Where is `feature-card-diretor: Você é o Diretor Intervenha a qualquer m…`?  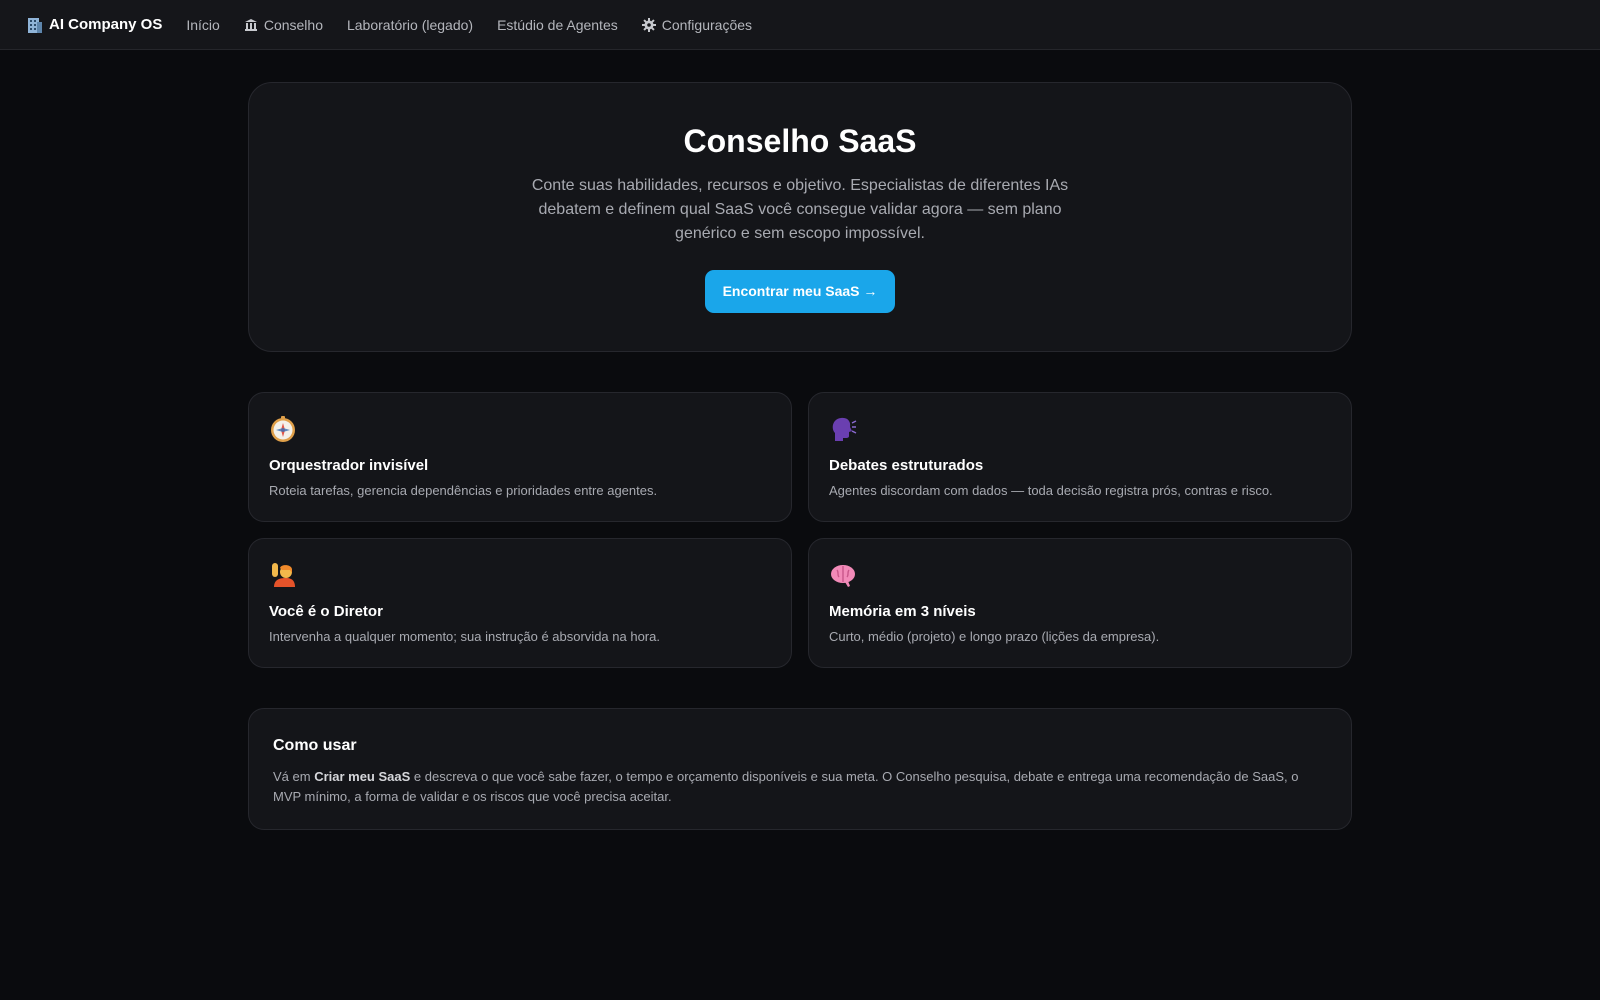 feature-card-diretor: Você é o Diretor Intervenha a qualquer m… is located at coordinates (520, 603).